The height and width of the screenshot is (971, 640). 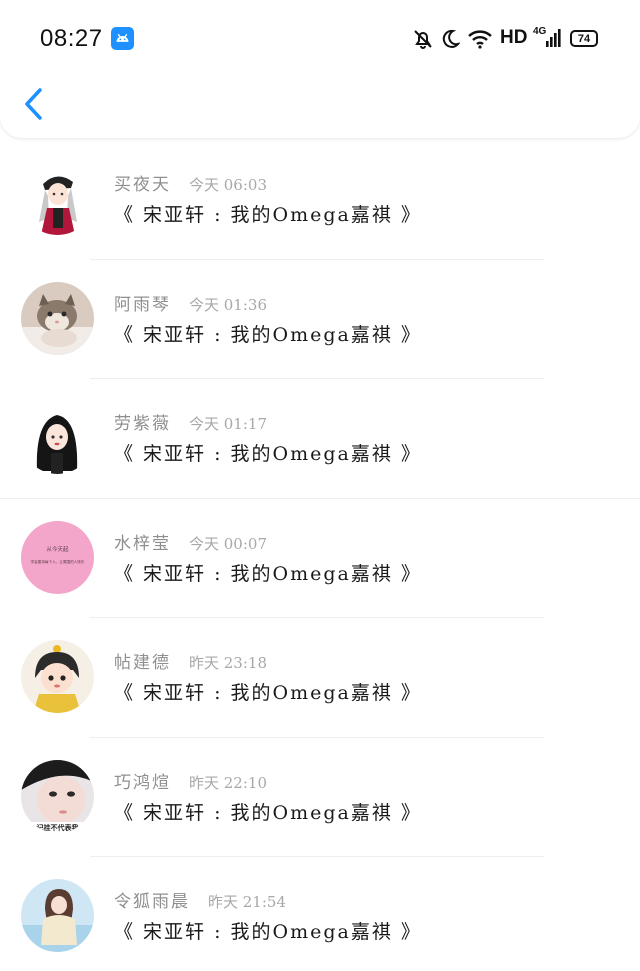 I want to click on back-button, so click(x=35, y=104).